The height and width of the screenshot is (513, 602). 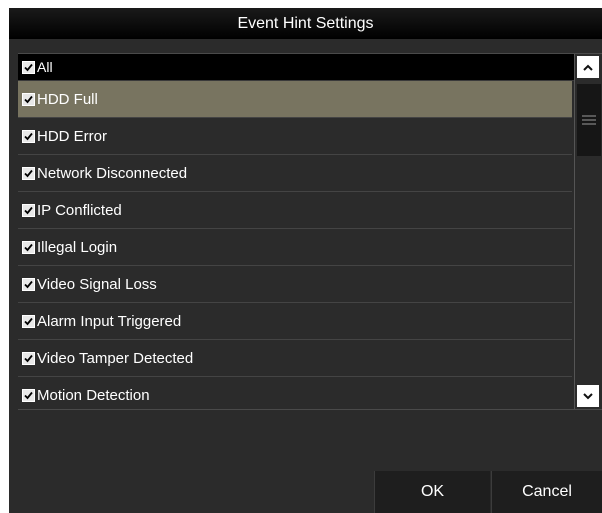 What do you see at coordinates (67, 99) in the screenshot?
I see `list-item-label: HDD Full` at bounding box center [67, 99].